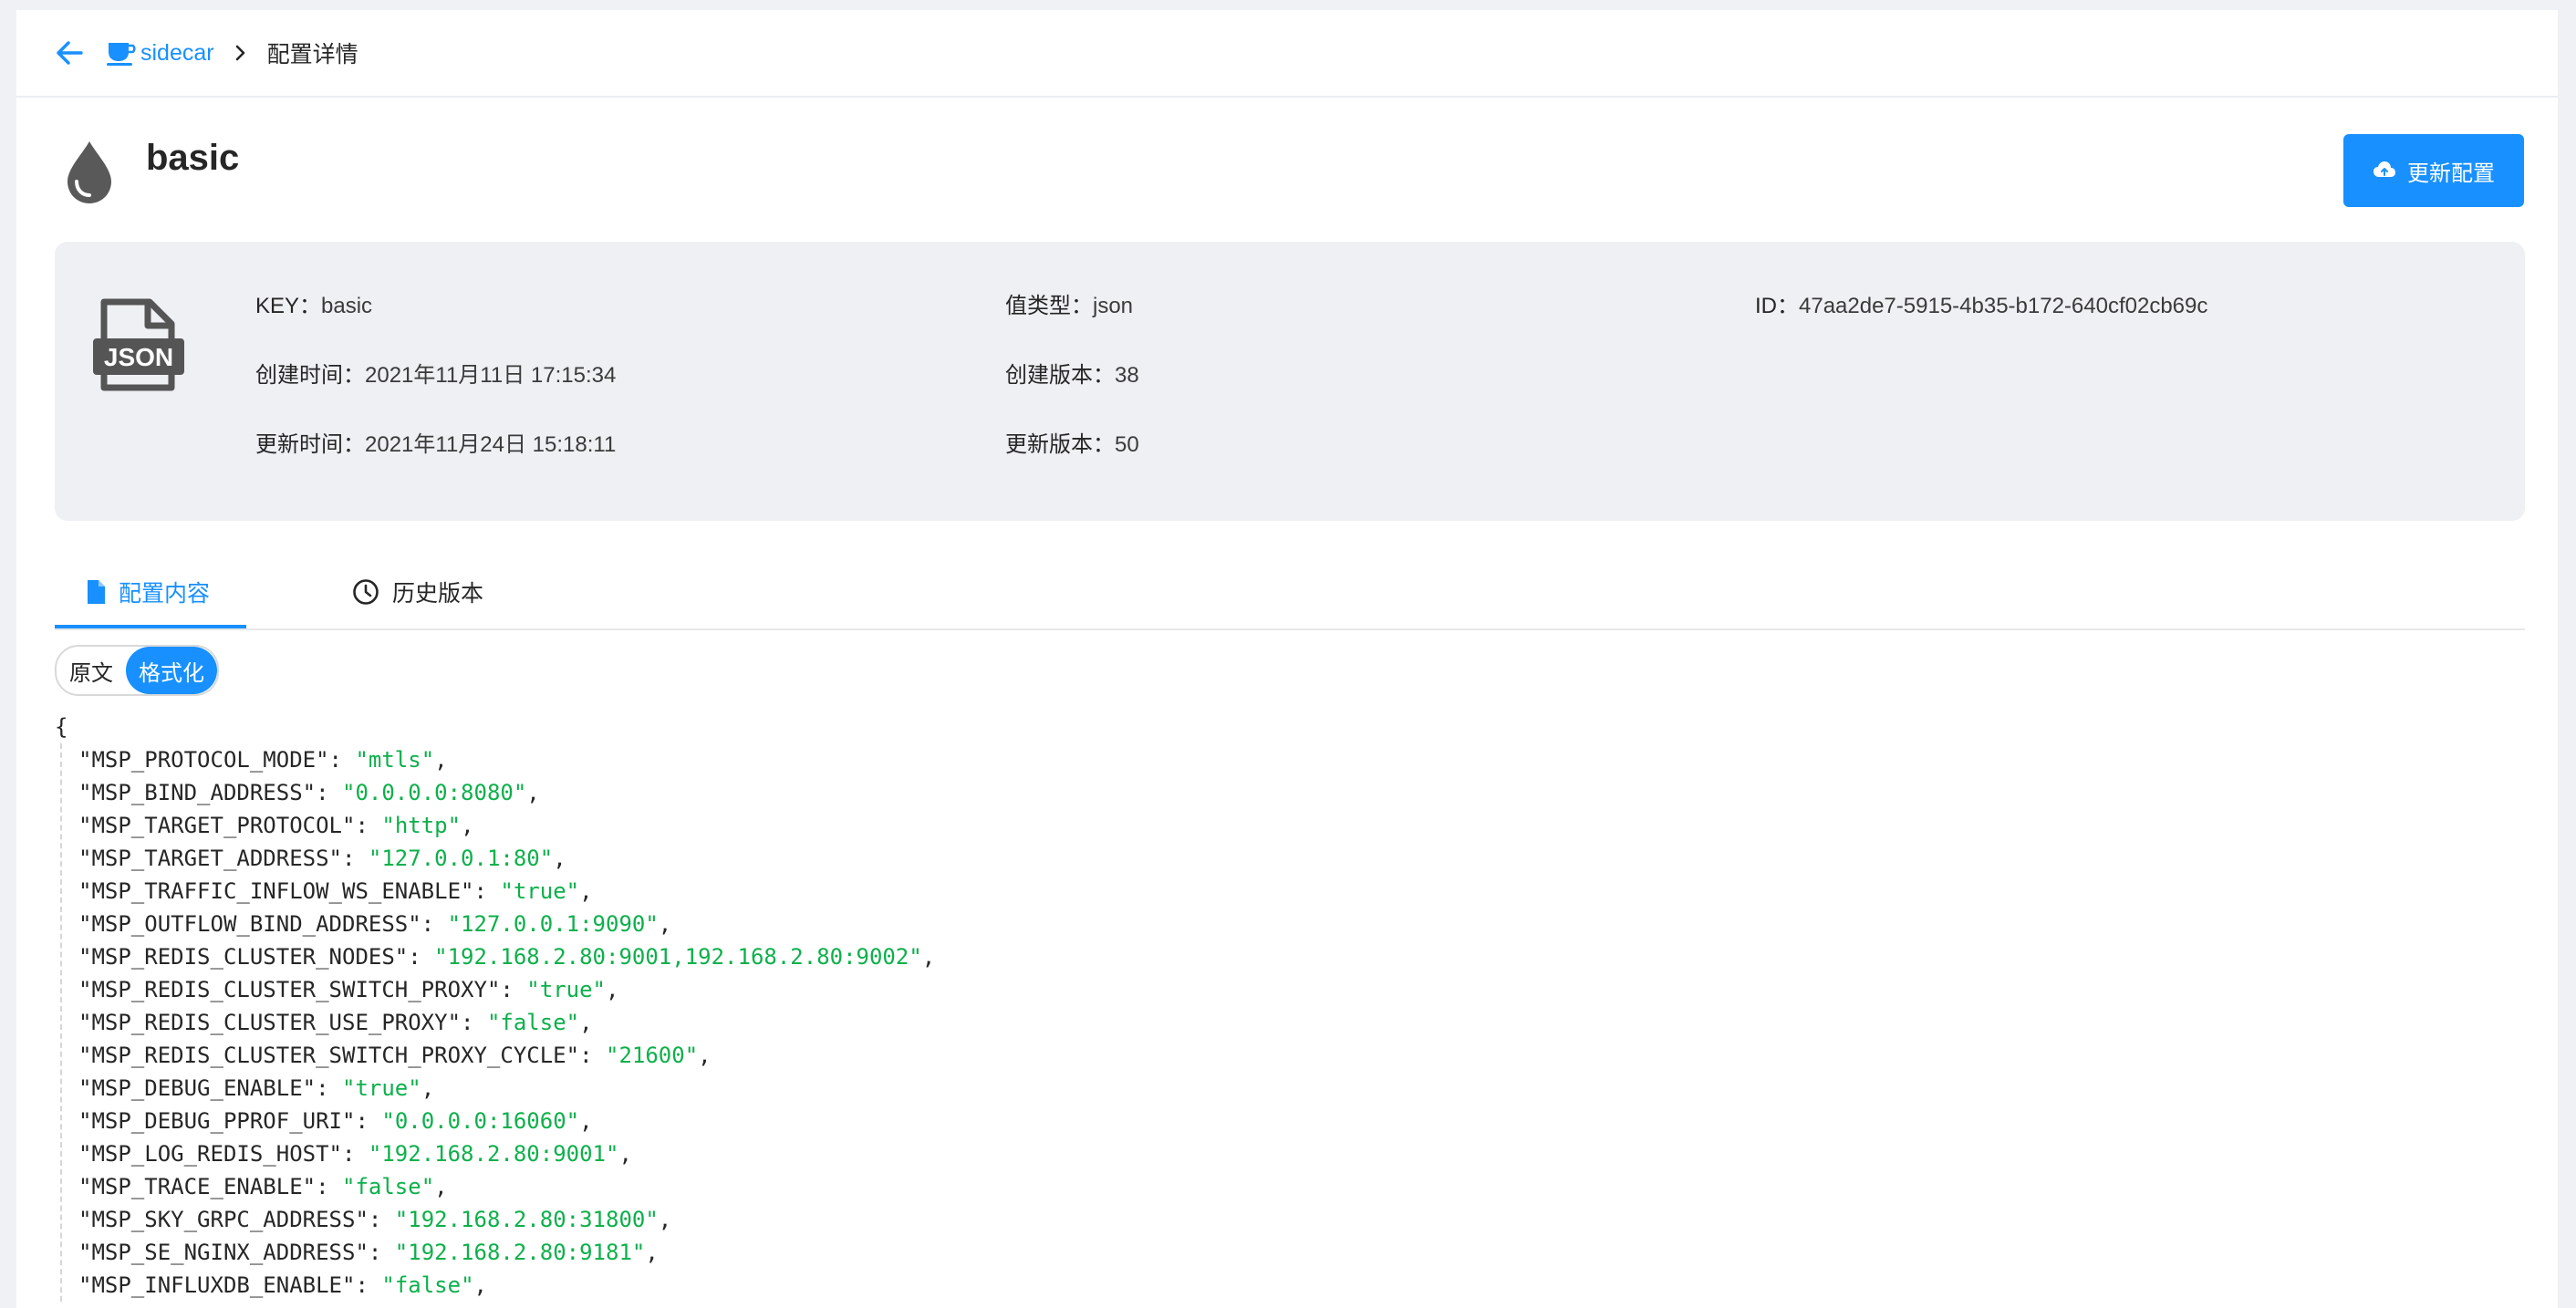 The image size is (2576, 1308). What do you see at coordinates (1072, 375) in the screenshot?
I see `info-created-version: 创建版本：38` at bounding box center [1072, 375].